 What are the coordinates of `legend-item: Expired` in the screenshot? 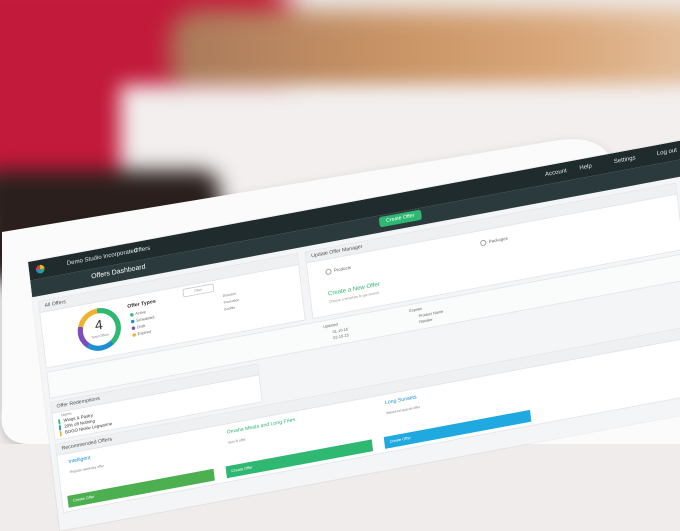 It's located at (141, 333).